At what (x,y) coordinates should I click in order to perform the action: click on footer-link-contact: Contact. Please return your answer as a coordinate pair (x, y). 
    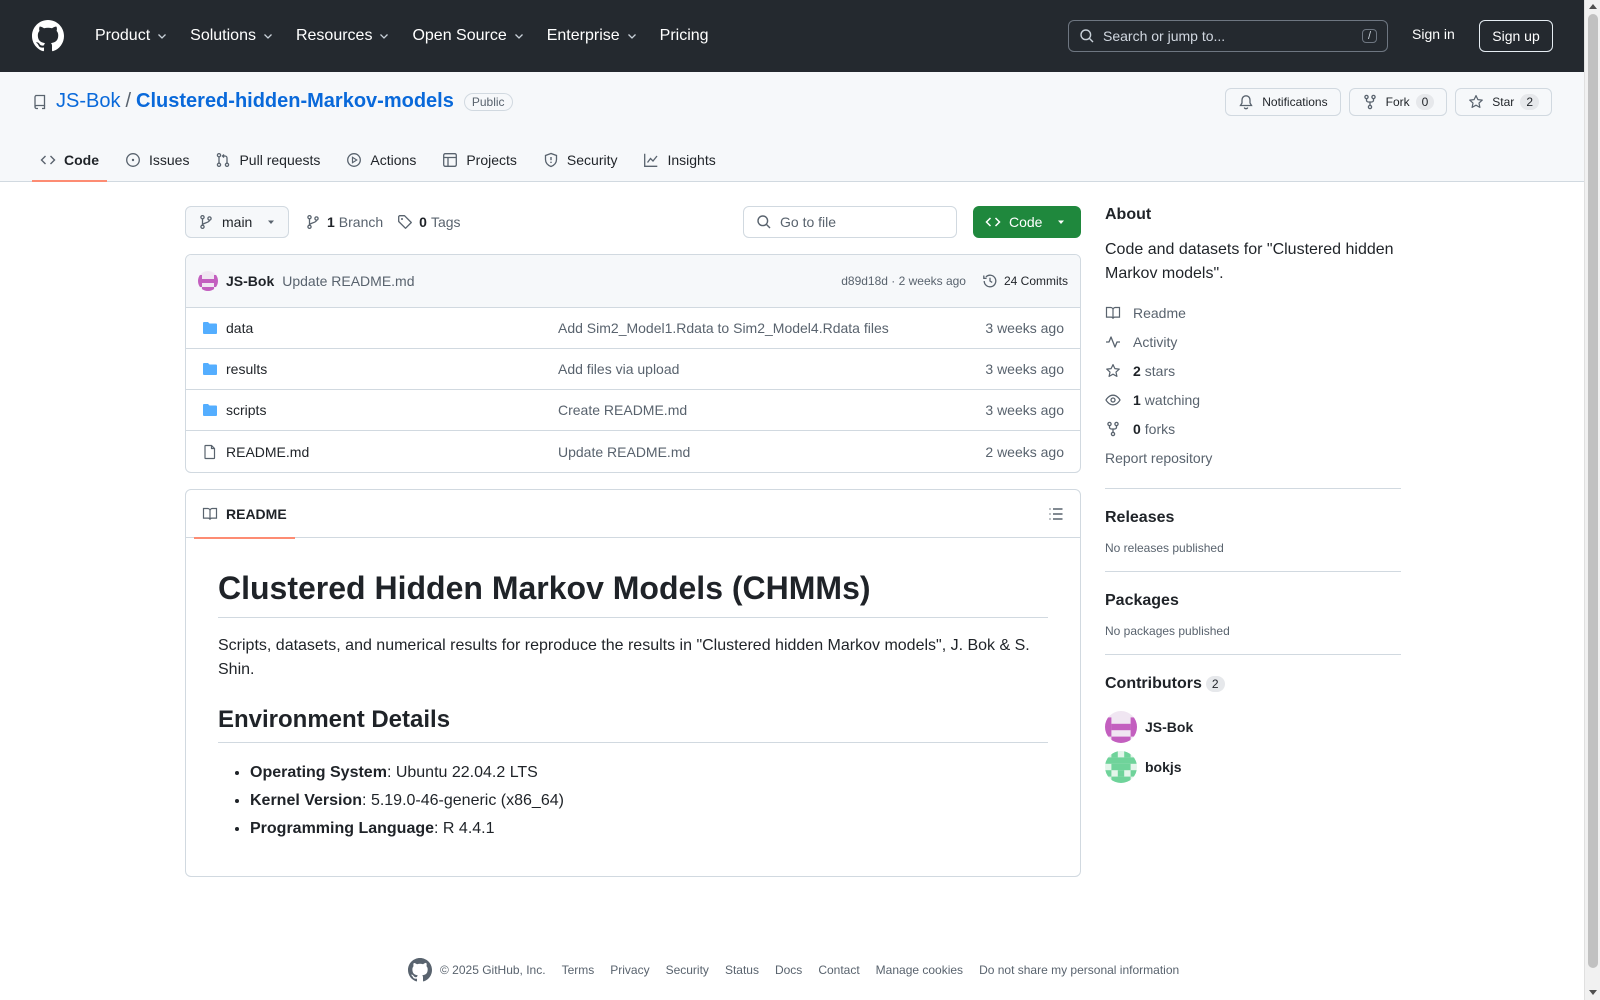
    Looking at the image, I should click on (838, 970).